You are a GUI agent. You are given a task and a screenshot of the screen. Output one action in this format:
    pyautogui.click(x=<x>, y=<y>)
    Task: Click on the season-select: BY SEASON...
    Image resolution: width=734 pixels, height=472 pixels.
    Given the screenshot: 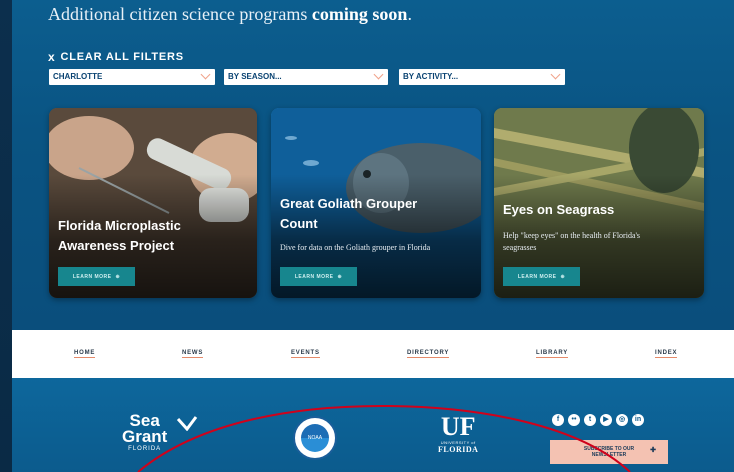 What is the action you would take?
    pyautogui.click(x=306, y=77)
    